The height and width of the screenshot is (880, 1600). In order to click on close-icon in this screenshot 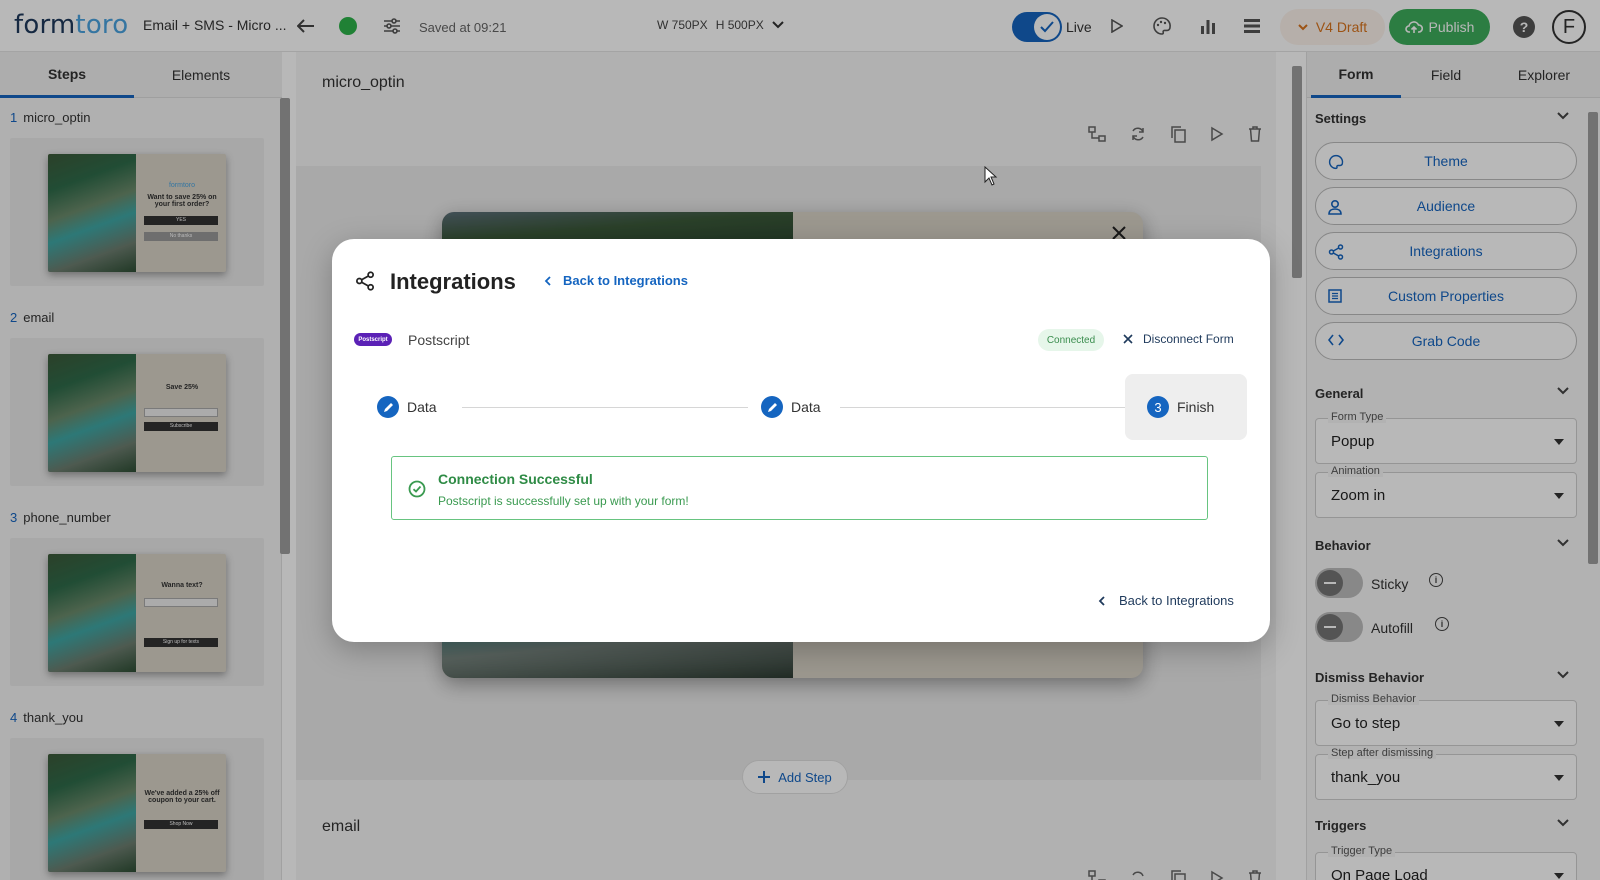, I will do `click(1128, 339)`.